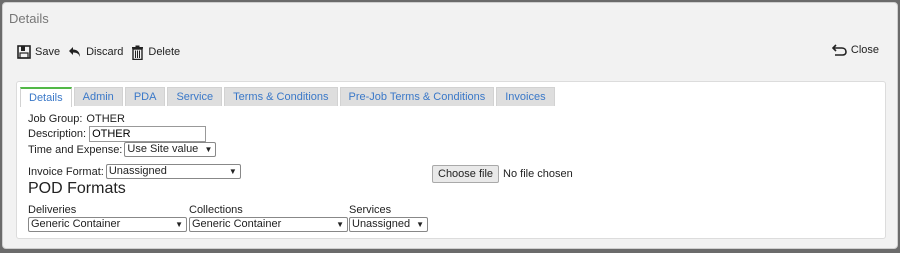  Describe the element at coordinates (195, 96) in the screenshot. I see `tab-service: Service` at that location.